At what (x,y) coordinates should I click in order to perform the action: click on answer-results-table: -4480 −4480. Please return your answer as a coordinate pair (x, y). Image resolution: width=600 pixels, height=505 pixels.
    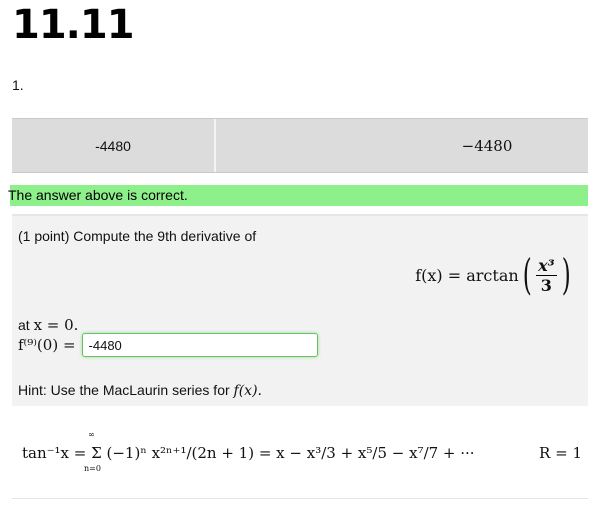
    Looking at the image, I should click on (300, 145).